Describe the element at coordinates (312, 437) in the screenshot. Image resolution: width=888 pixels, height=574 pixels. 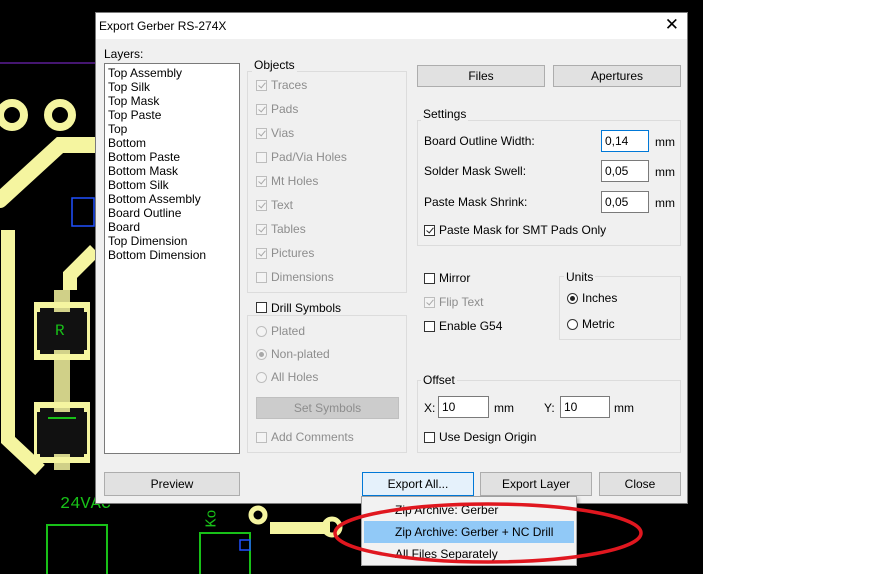
I see `add-comments-label: Add Comments` at that location.